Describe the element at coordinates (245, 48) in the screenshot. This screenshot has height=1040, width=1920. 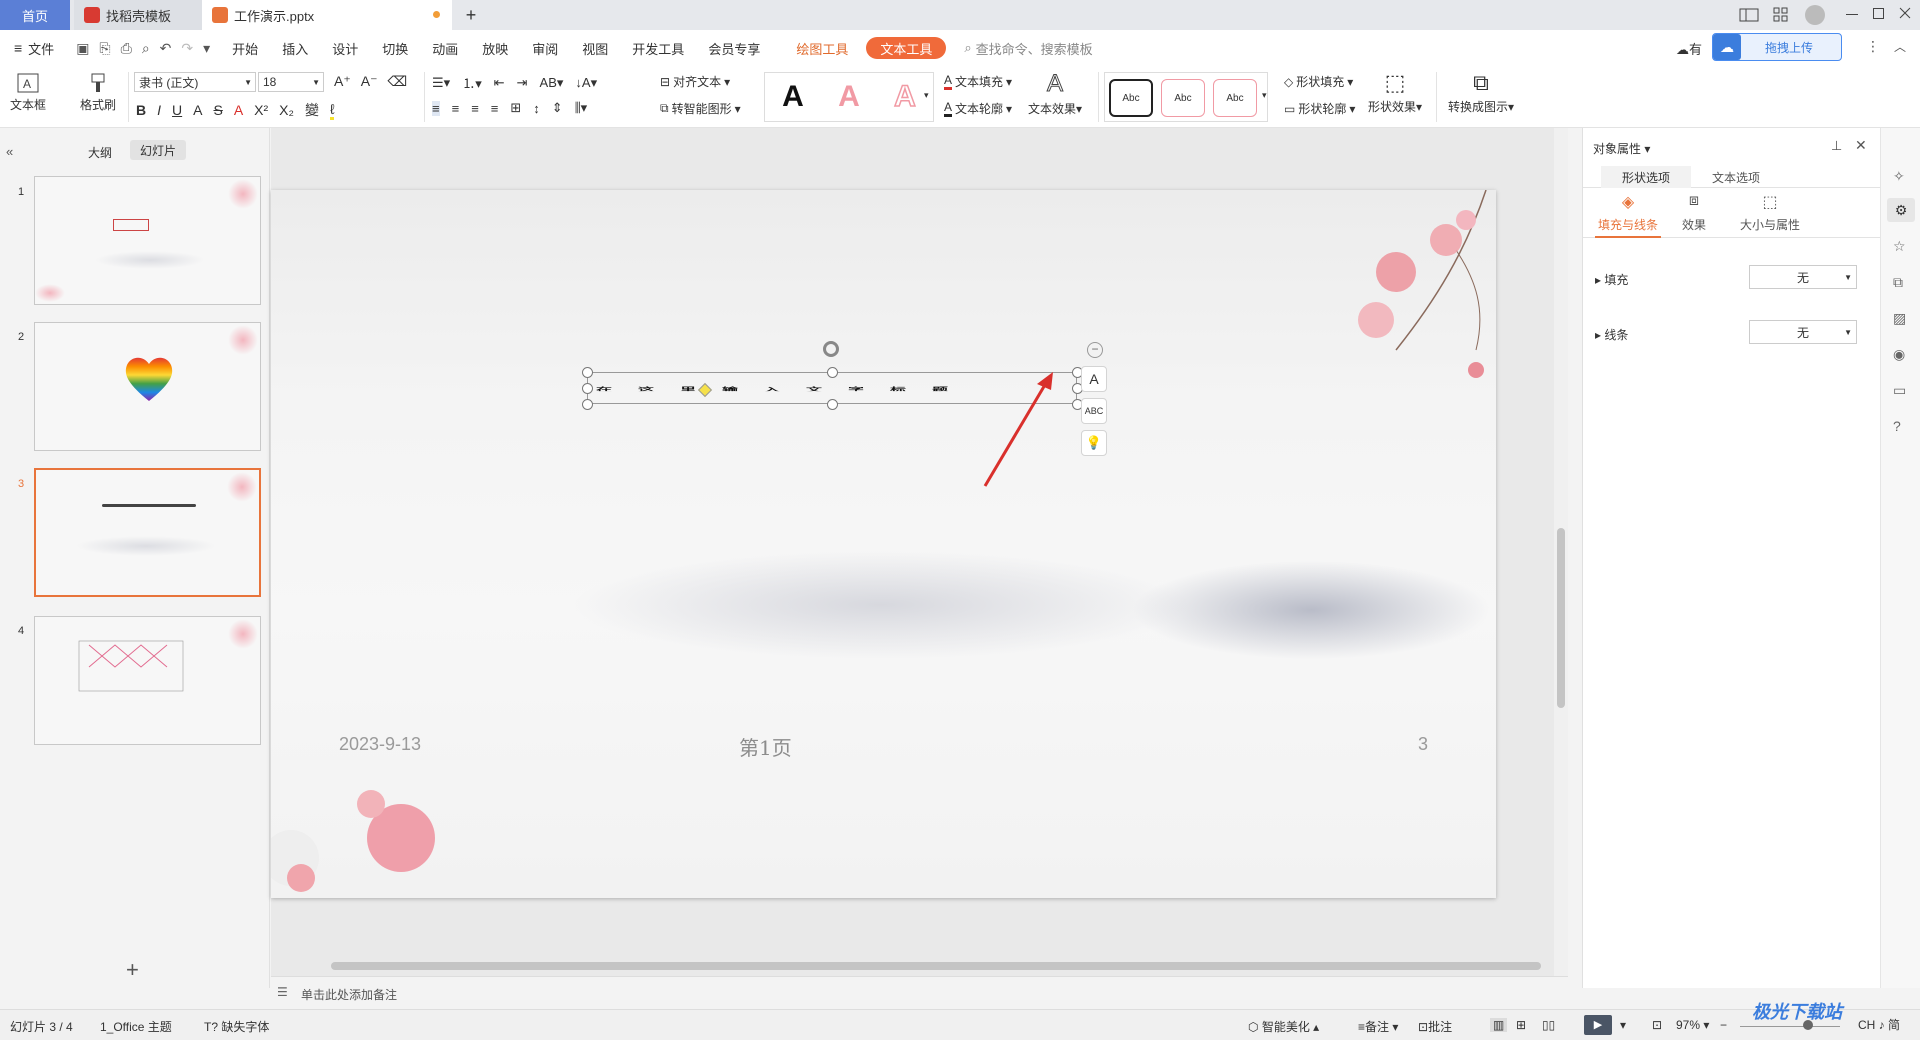
I see `menu-item-start: 开始` at that location.